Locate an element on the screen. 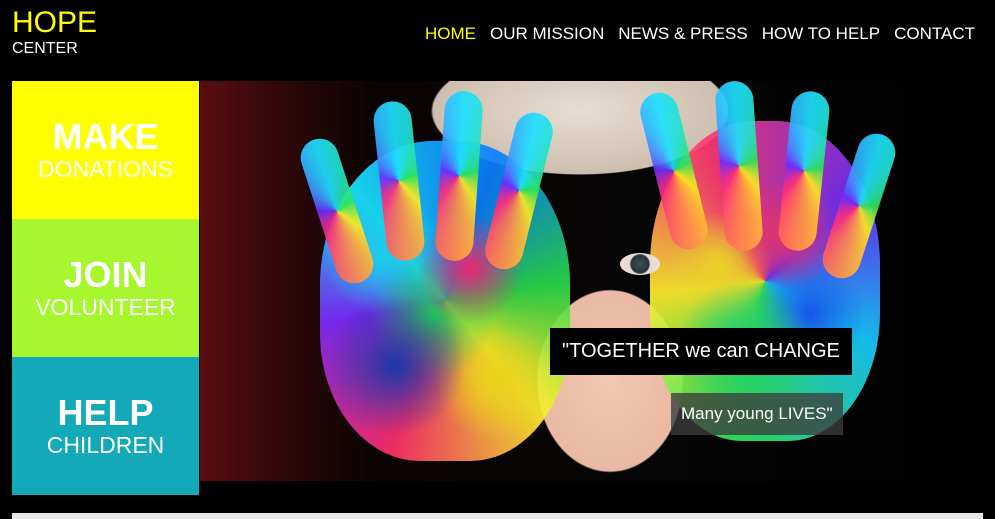 The image size is (995, 519). hero-caption-primary: "TOGETHER we can CHANGE is located at coordinates (701, 351).